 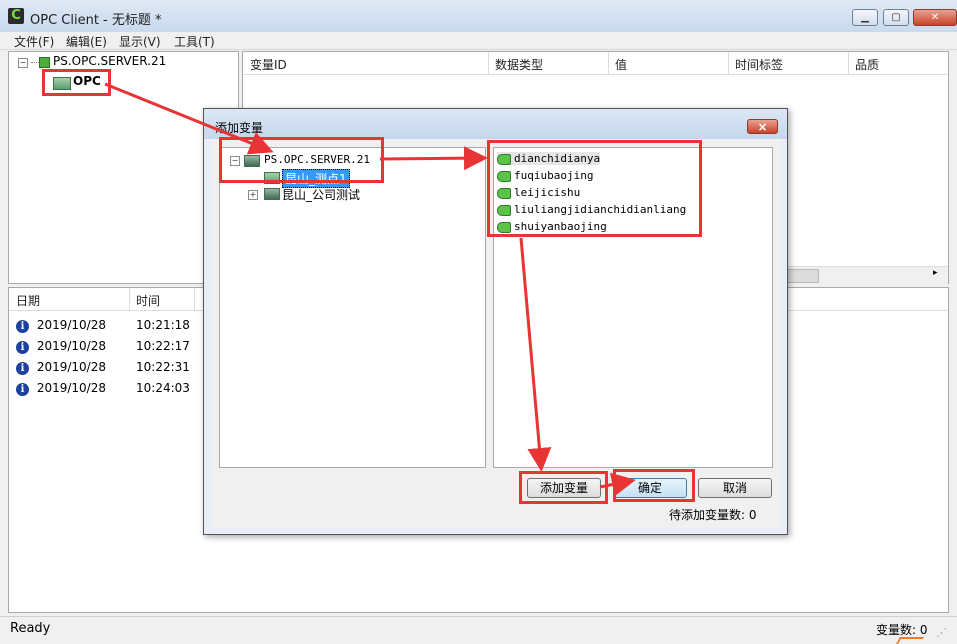 I want to click on arrow-tree-to-variables, so click(x=433, y=158).